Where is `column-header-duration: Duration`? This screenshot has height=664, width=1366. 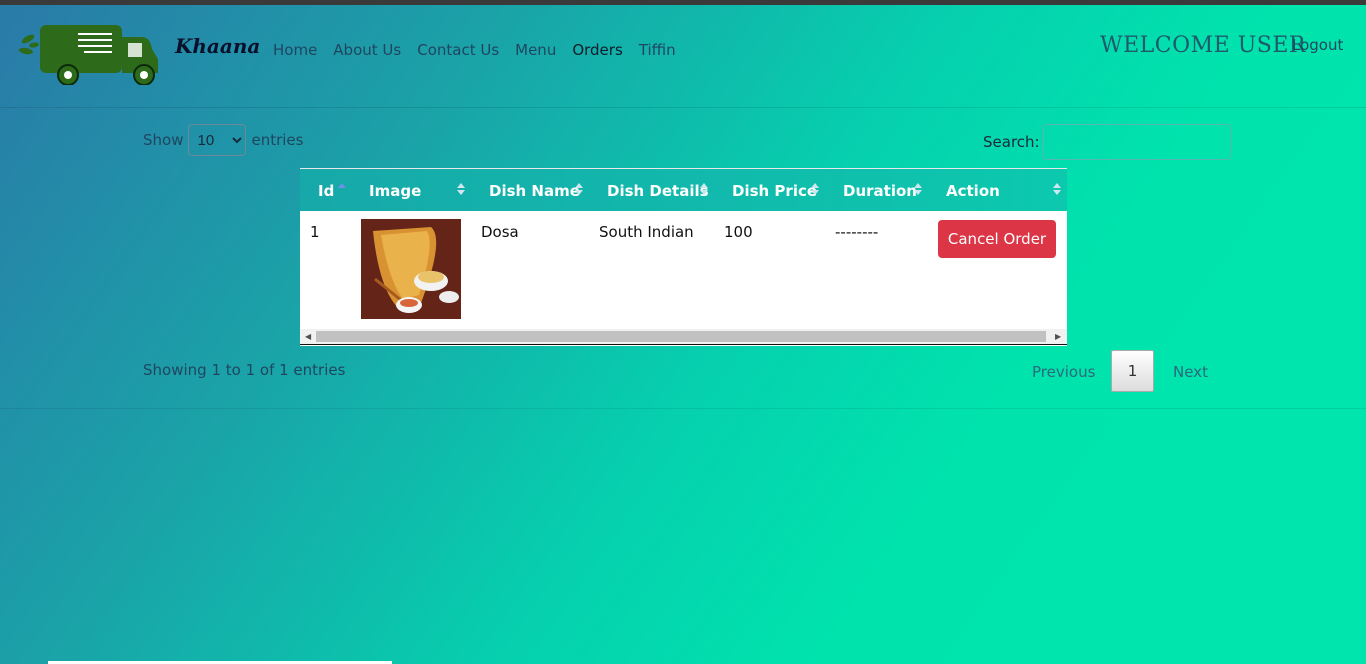
column-header-duration: Duration is located at coordinates (880, 191).